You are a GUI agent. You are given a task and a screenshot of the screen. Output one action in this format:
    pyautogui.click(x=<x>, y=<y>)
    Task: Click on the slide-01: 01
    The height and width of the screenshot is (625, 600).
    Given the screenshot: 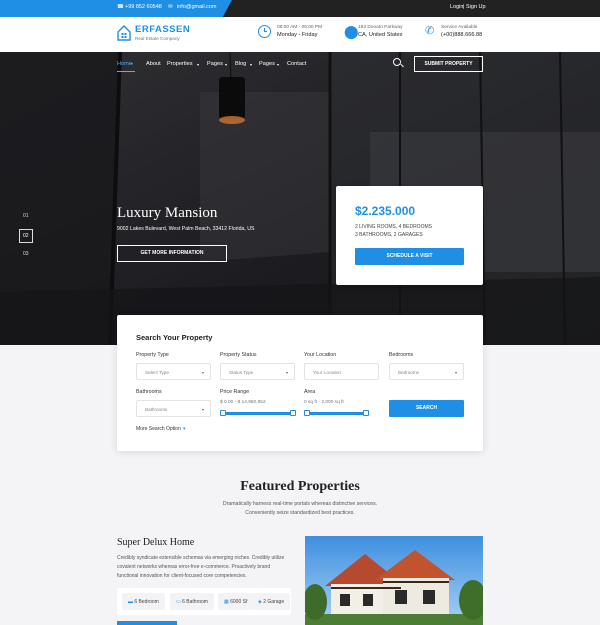 What is the action you would take?
    pyautogui.click(x=26, y=216)
    